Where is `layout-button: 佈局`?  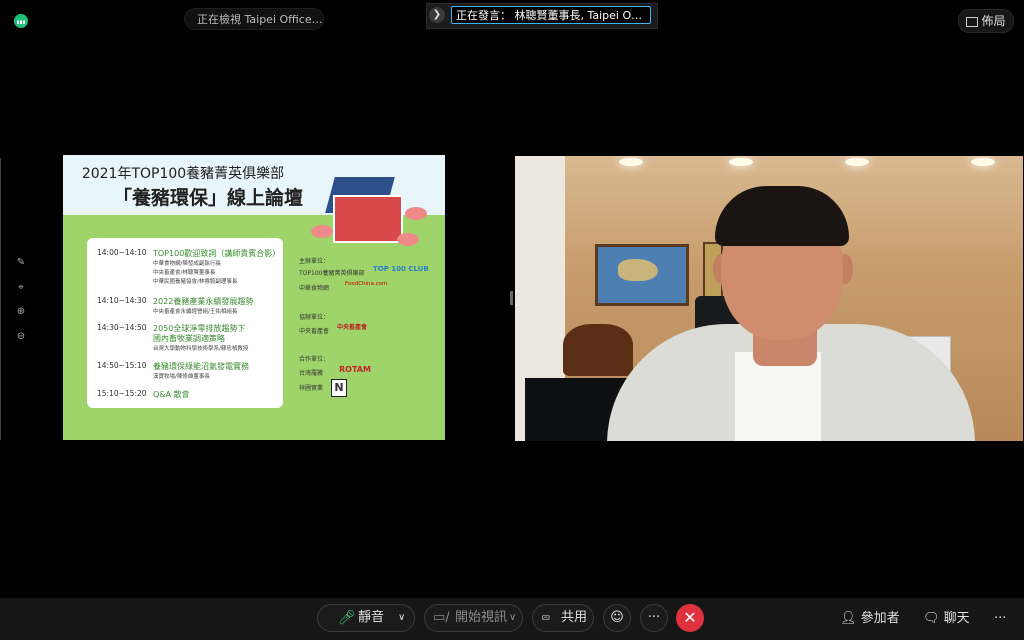 layout-button: 佈局 is located at coordinates (986, 21).